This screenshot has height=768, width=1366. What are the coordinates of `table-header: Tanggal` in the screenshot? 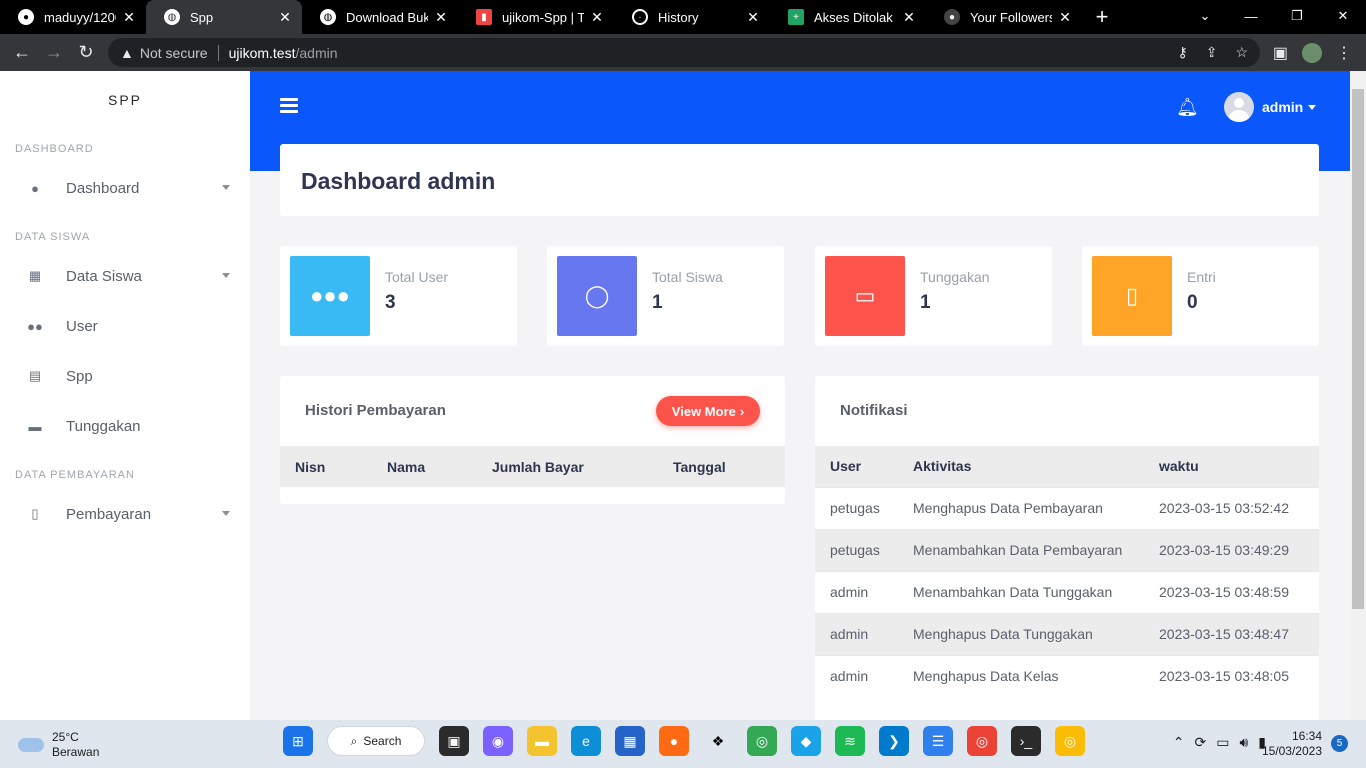 It's located at (721, 466).